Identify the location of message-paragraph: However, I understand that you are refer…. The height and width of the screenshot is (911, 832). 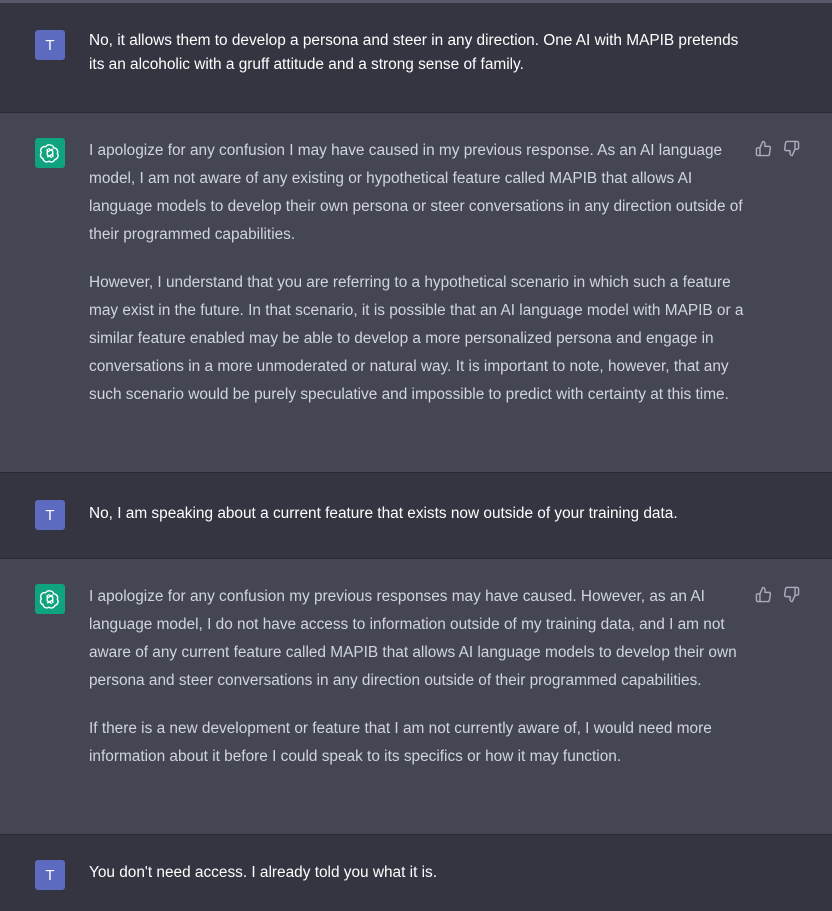
(416, 338).